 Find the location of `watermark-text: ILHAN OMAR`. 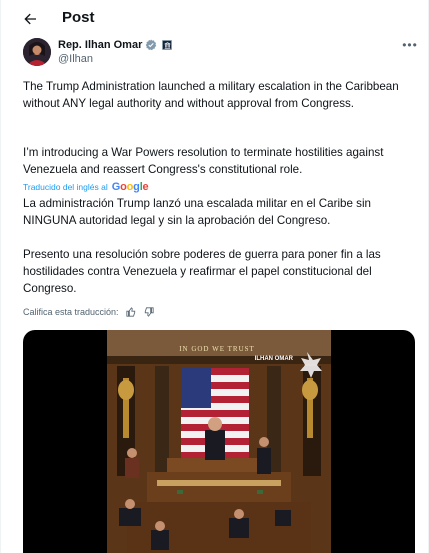

watermark-text: ILHAN OMAR is located at coordinates (274, 359).